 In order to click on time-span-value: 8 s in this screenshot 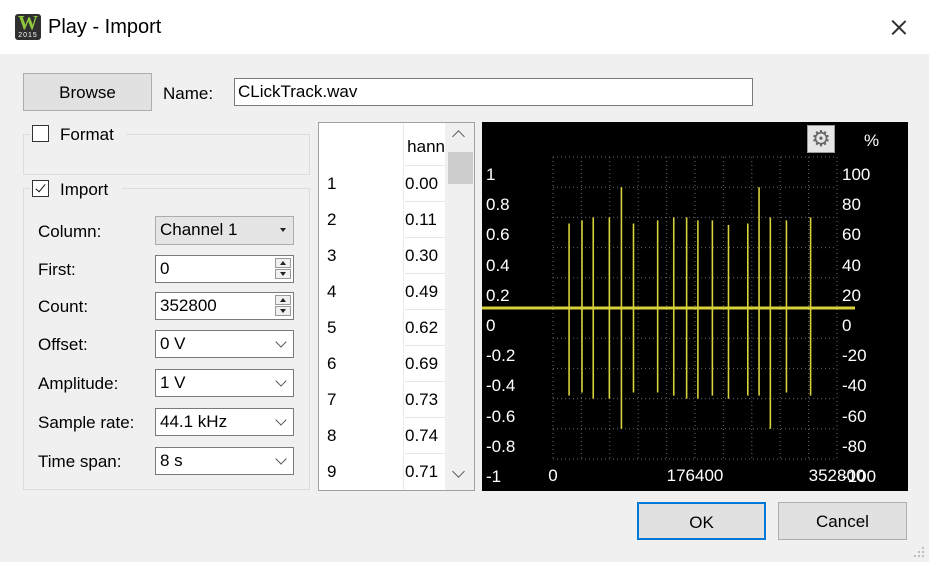, I will do `click(171, 460)`.